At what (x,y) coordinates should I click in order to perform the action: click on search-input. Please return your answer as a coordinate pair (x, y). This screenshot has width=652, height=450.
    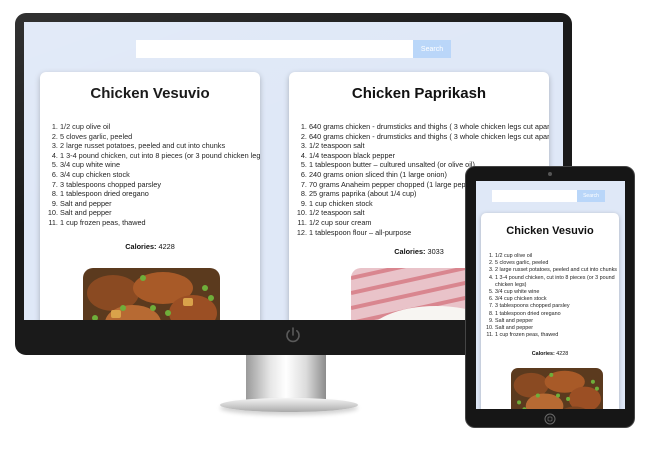
    Looking at the image, I should click on (274, 49).